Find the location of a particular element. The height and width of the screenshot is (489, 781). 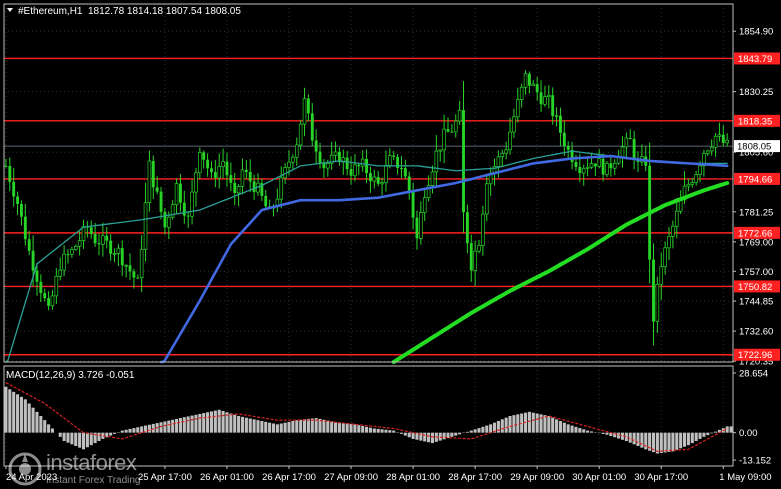

dropdown-triangle-icon is located at coordinates (10, 10).